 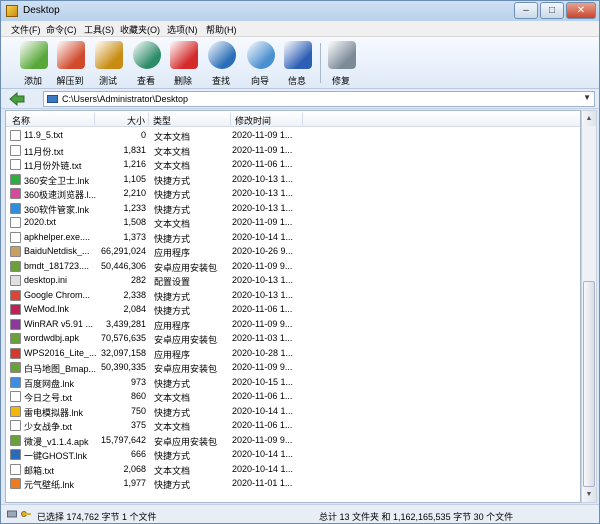 I want to click on file-type: 安卓应用安装包, so click(x=186, y=267).